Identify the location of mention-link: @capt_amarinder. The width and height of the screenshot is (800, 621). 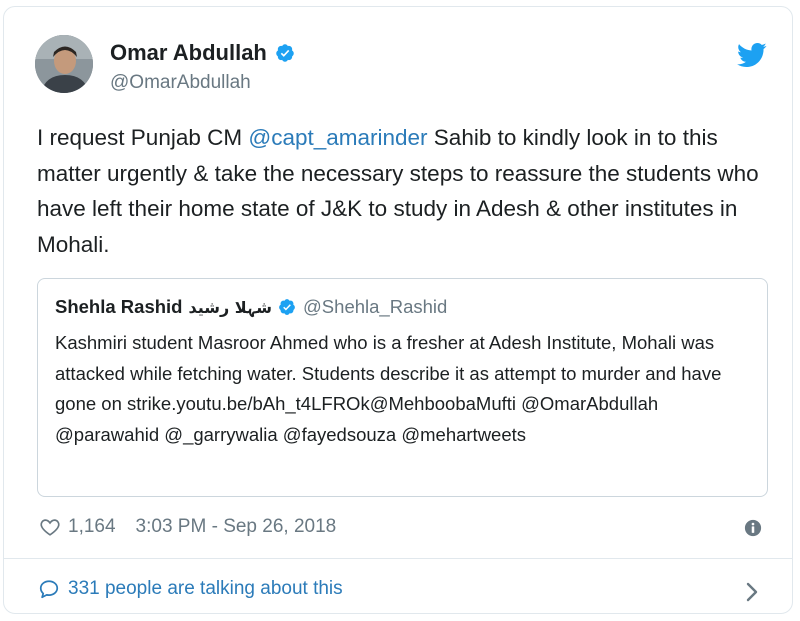
(337, 137).